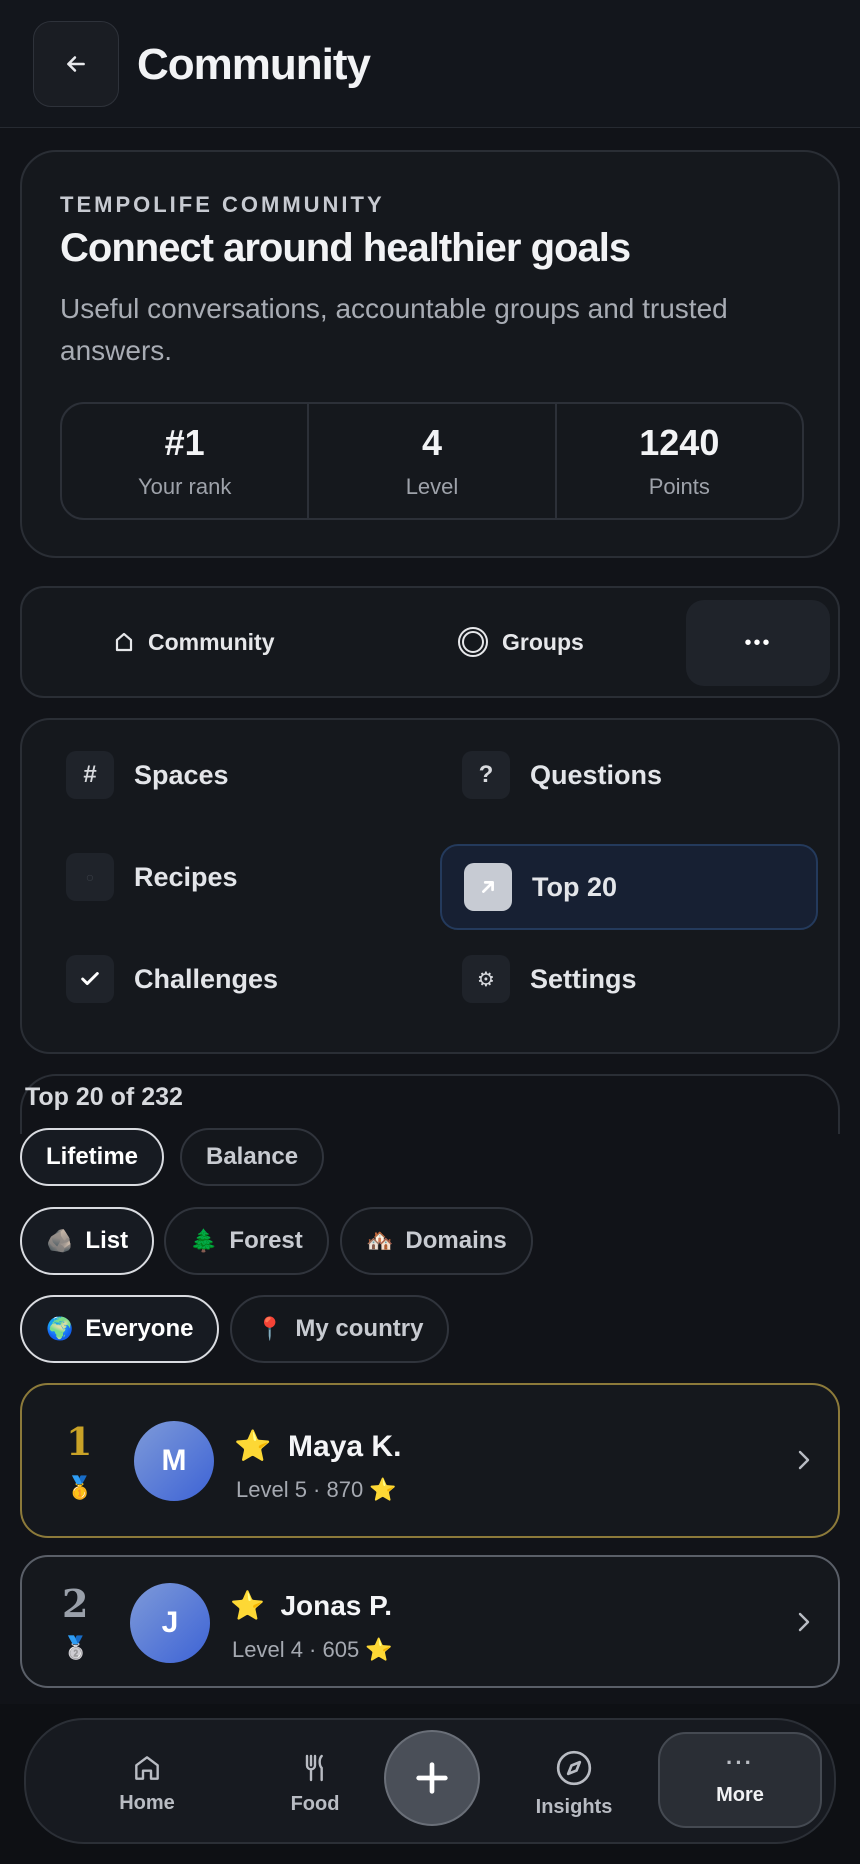 The height and width of the screenshot is (1864, 860). I want to click on menu-item-questions: ? Questions, so click(562, 775).